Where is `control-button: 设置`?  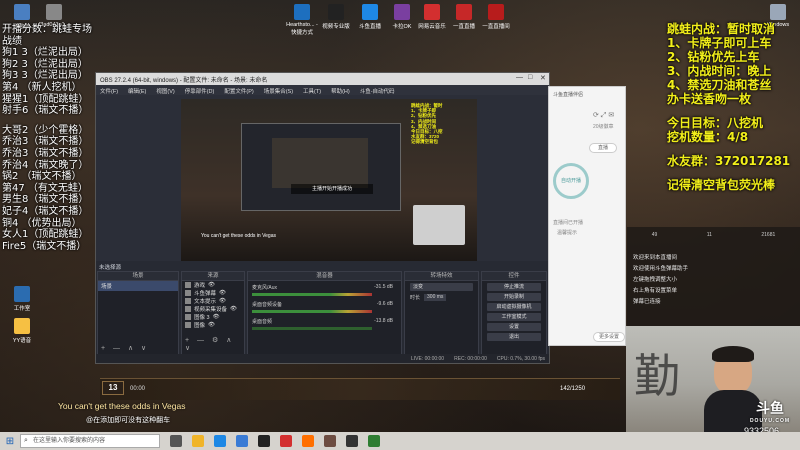 control-button: 设置 is located at coordinates (514, 327).